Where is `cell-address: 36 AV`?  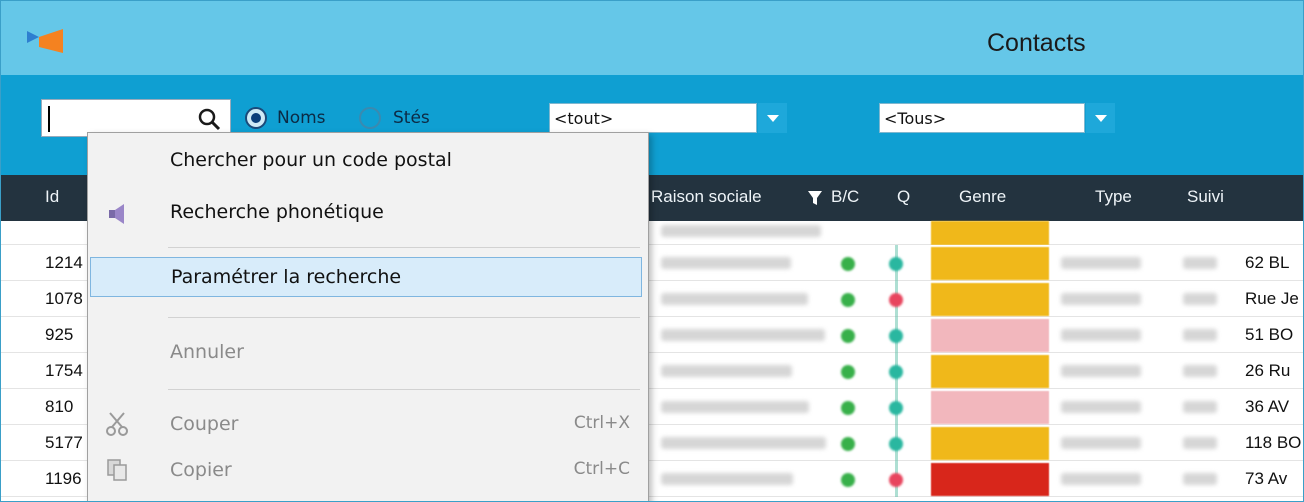 cell-address: 36 AV is located at coordinates (1267, 406).